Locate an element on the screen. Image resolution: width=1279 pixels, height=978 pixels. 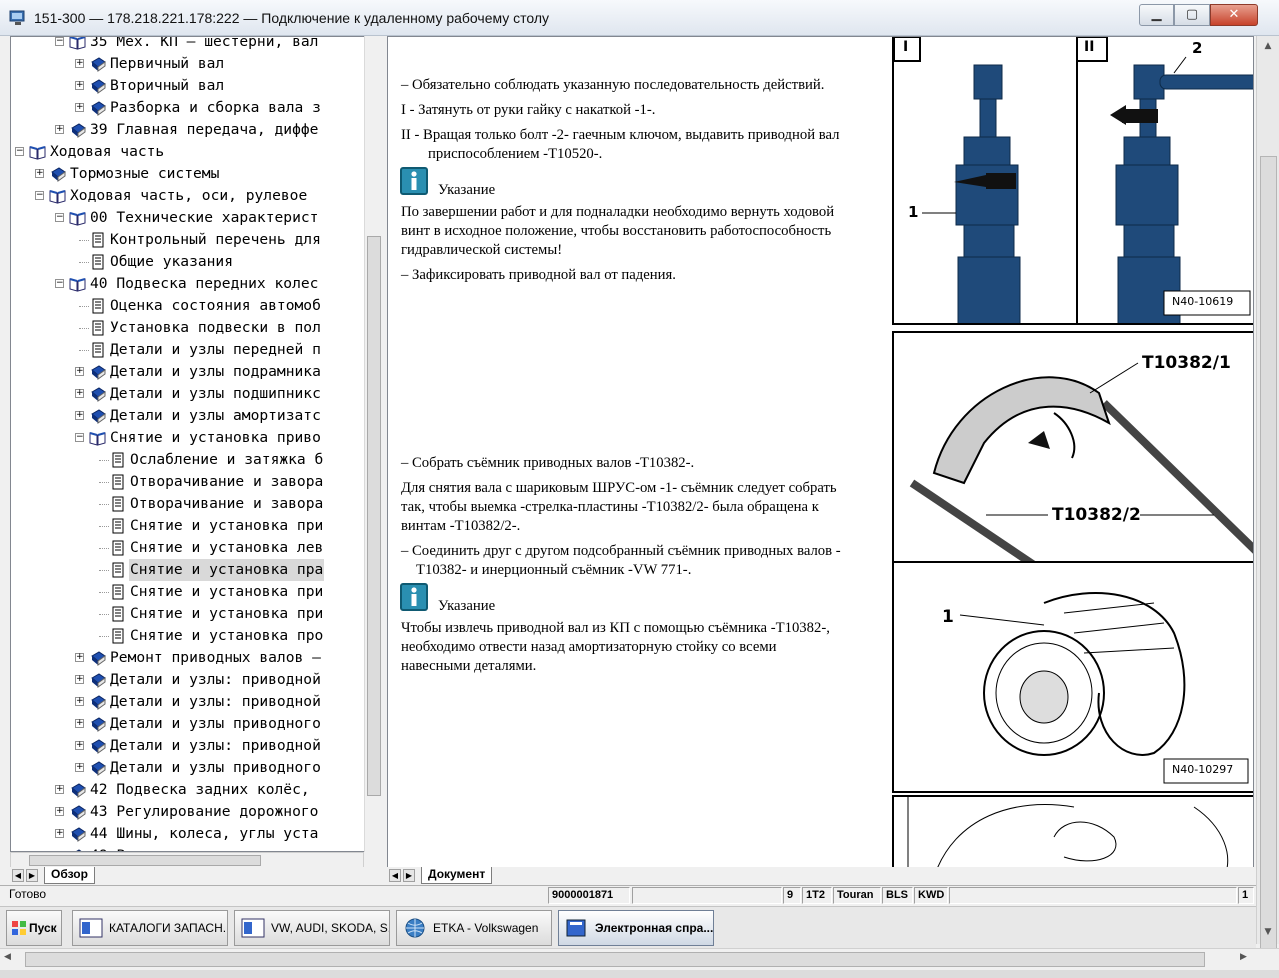
hscroll-thumb is located at coordinates (615, 959).